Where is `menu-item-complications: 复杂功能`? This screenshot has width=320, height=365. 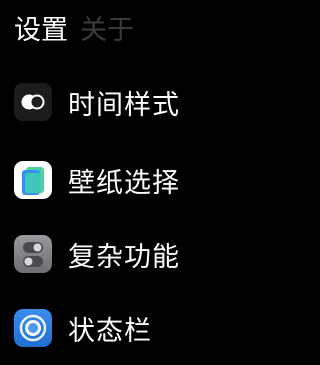 menu-item-complications: 复杂功能 is located at coordinates (154, 254).